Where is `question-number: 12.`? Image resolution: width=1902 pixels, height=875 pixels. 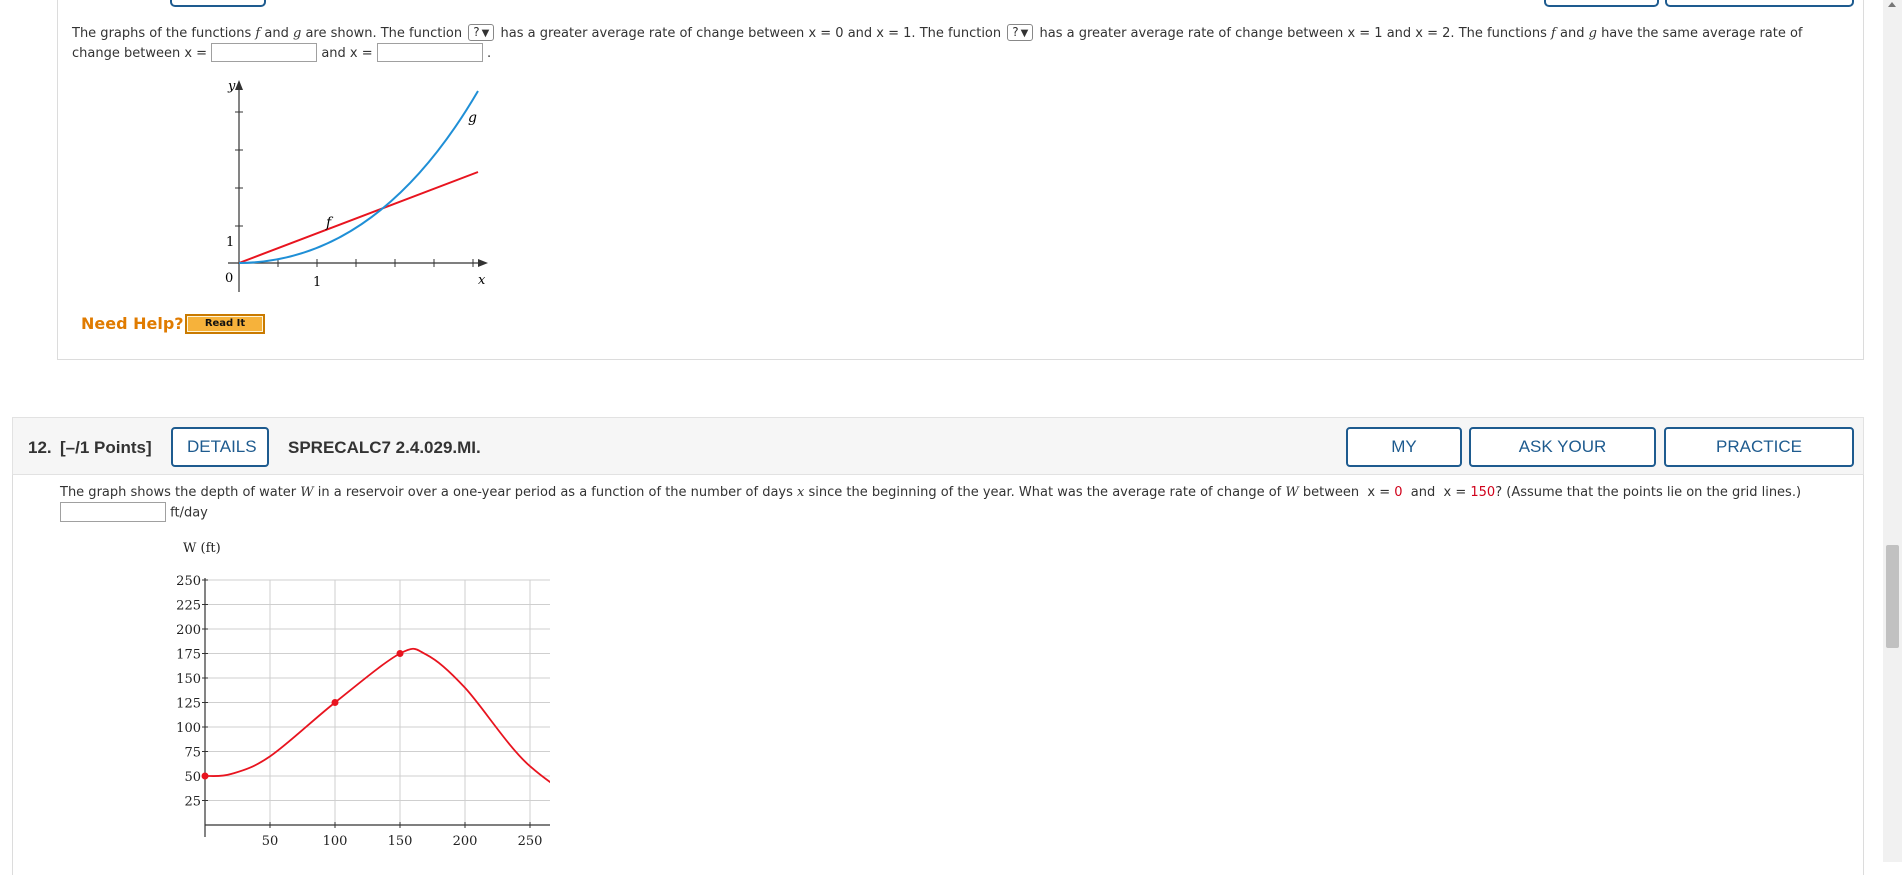
question-number: 12. is located at coordinates (40, 447).